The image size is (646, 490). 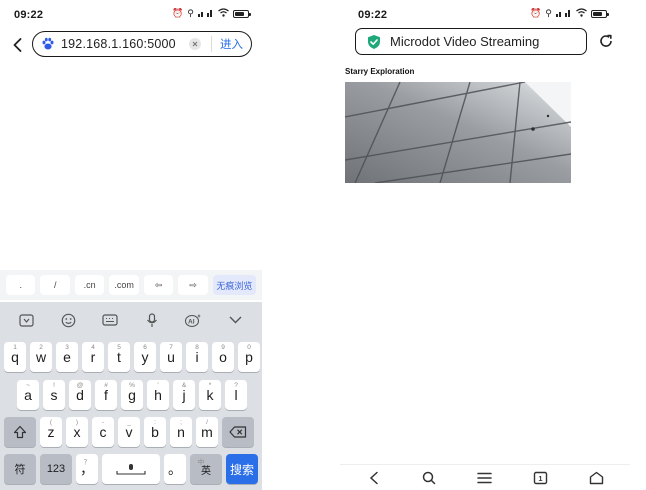 I want to click on space-mic-icon, so click(x=131, y=469).